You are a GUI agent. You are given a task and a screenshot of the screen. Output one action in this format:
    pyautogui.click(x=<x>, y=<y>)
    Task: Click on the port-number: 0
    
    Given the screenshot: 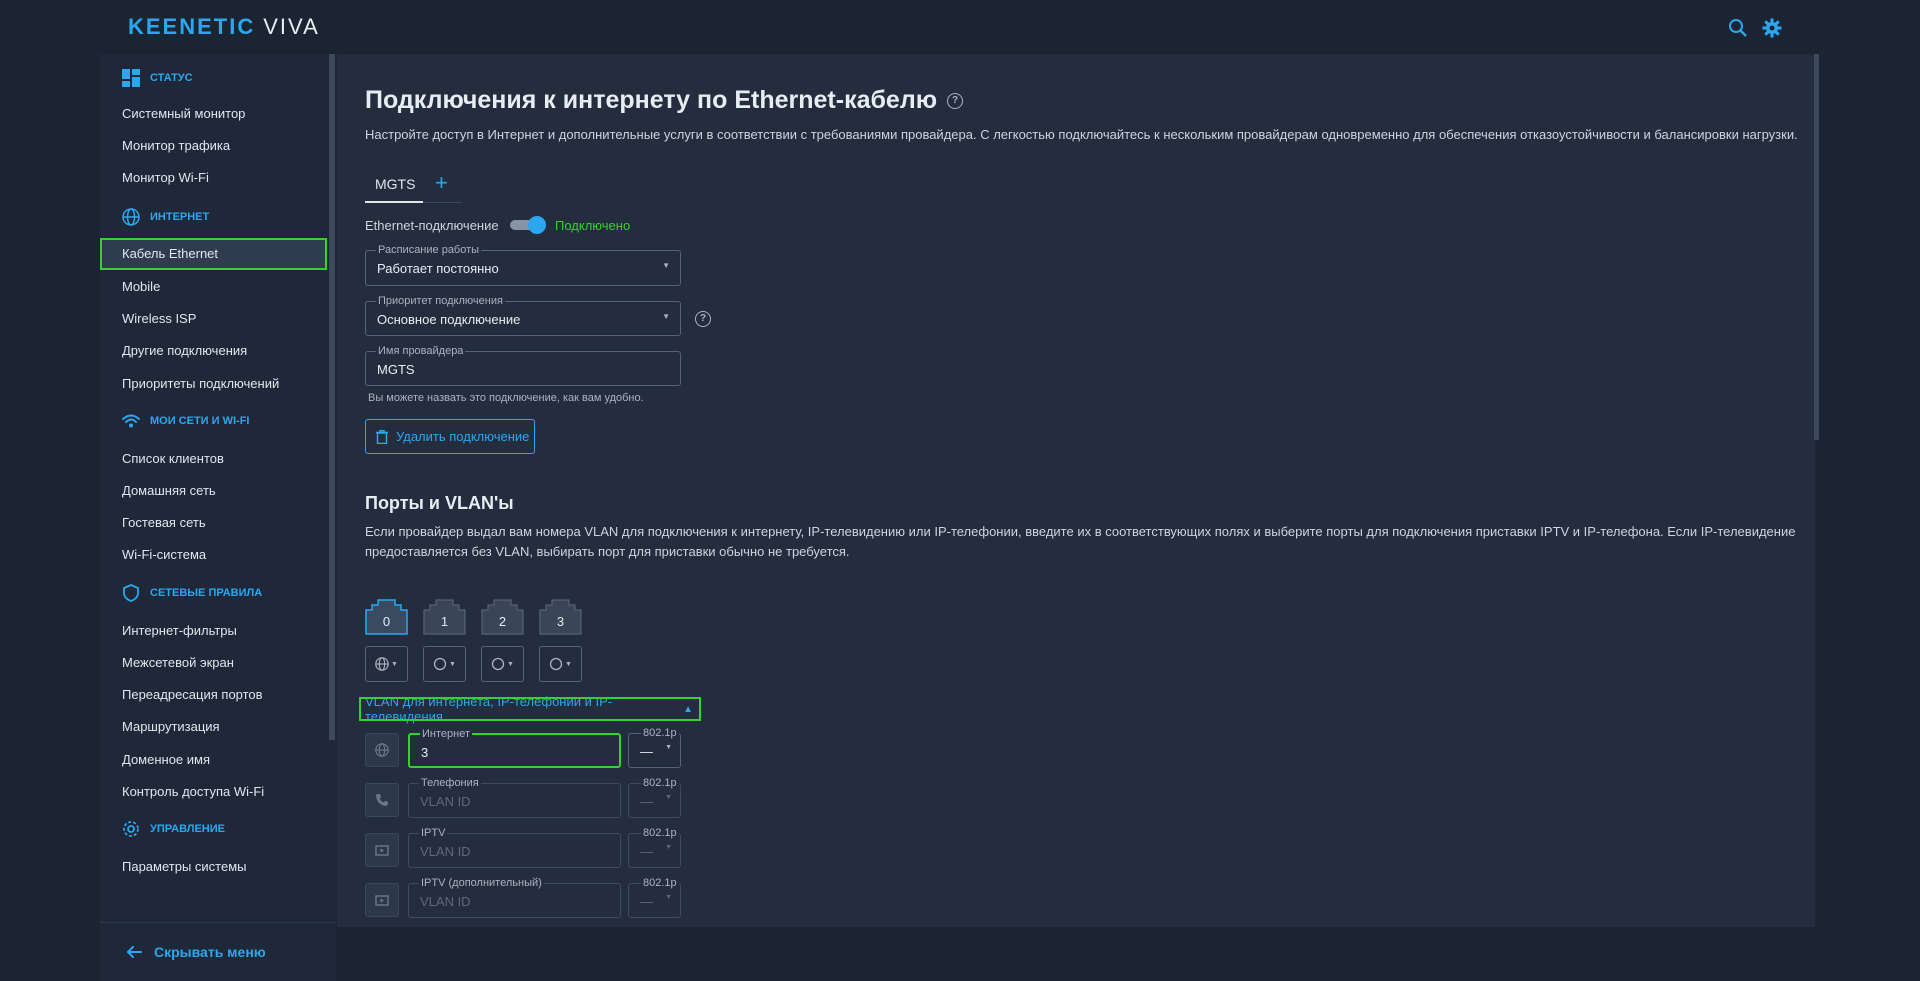 What is the action you would take?
    pyautogui.click(x=386, y=621)
    